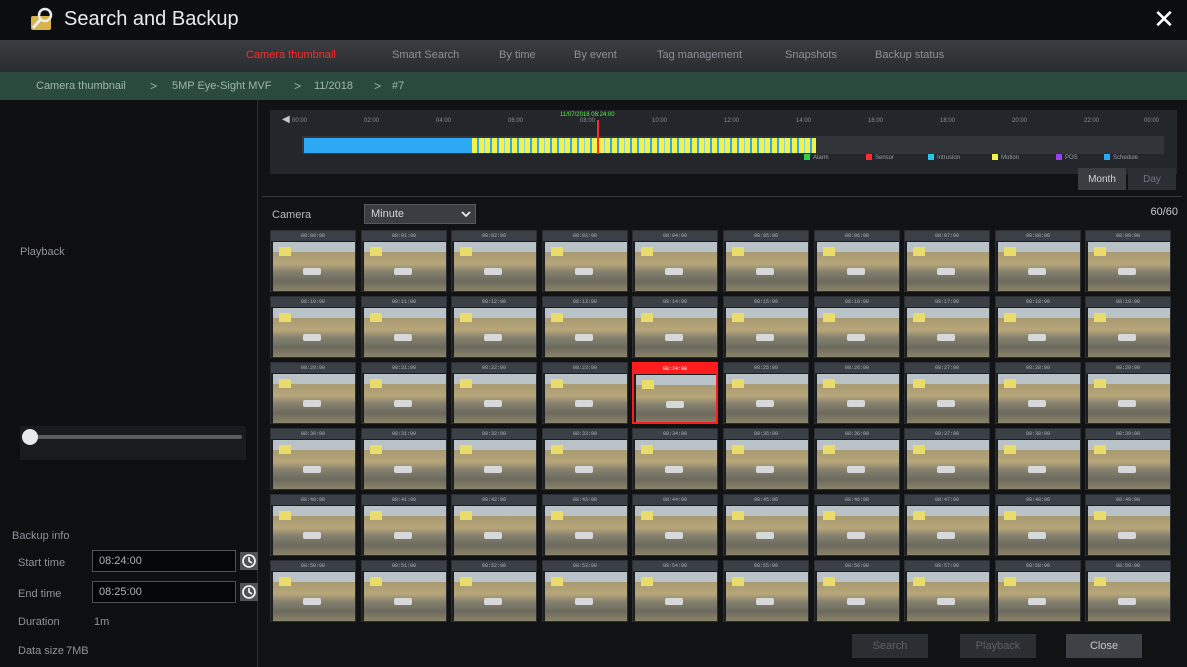  What do you see at coordinates (1128, 525) in the screenshot?
I see `thumbnail: 08:49:00` at bounding box center [1128, 525].